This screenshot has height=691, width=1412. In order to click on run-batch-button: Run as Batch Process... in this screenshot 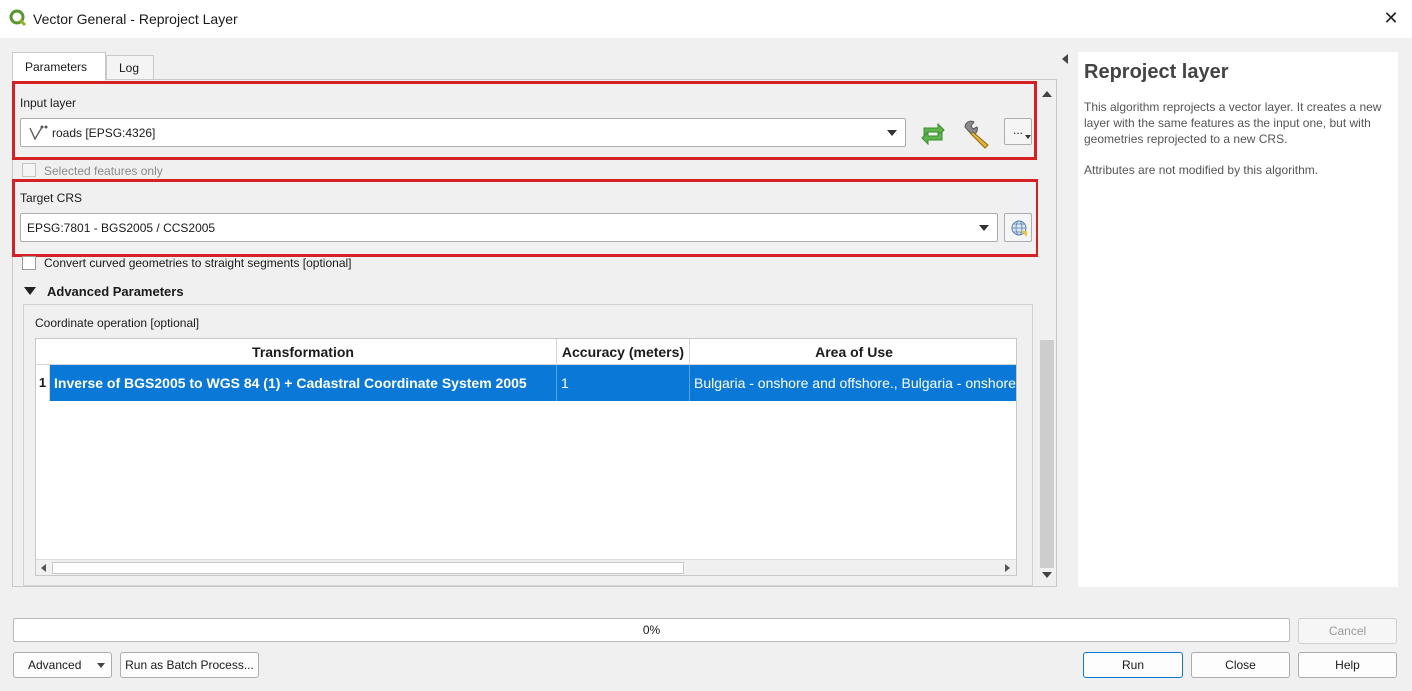, I will do `click(189, 665)`.